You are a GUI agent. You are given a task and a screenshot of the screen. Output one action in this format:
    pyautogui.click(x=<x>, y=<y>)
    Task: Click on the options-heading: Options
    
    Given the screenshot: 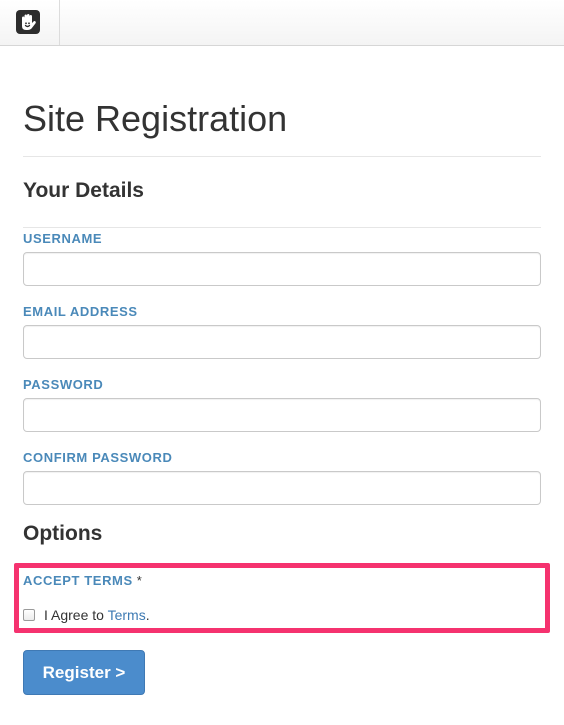 What is the action you would take?
    pyautogui.click(x=63, y=533)
    